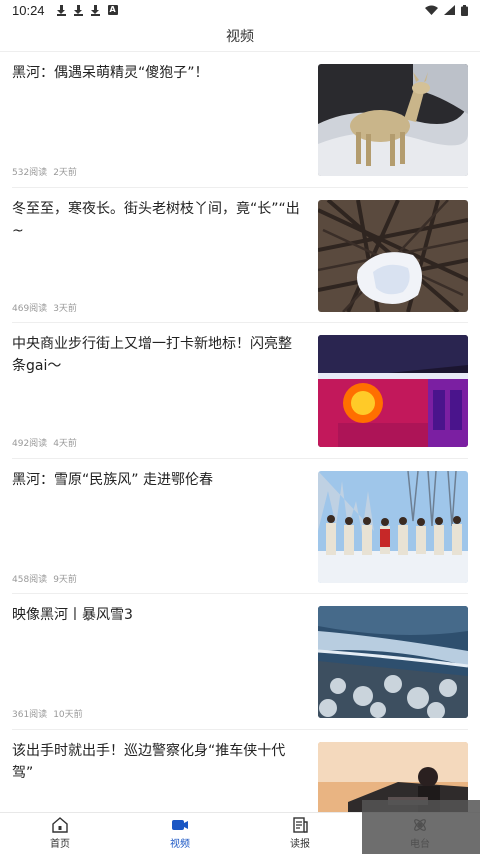 The height and width of the screenshot is (854, 480). What do you see at coordinates (65, 173) in the screenshot?
I see `publish-time: 2天前` at bounding box center [65, 173].